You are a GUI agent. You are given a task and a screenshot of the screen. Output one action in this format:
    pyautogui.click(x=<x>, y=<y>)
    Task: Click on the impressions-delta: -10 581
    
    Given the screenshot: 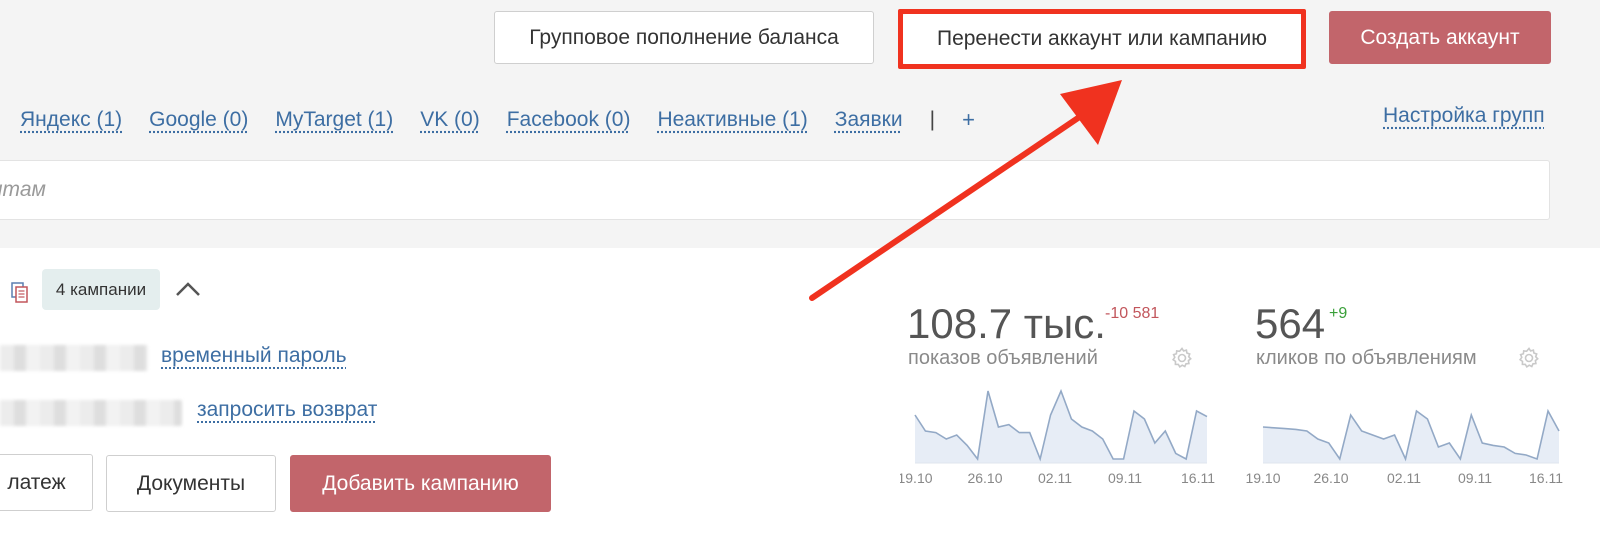 What is the action you would take?
    pyautogui.click(x=1132, y=313)
    